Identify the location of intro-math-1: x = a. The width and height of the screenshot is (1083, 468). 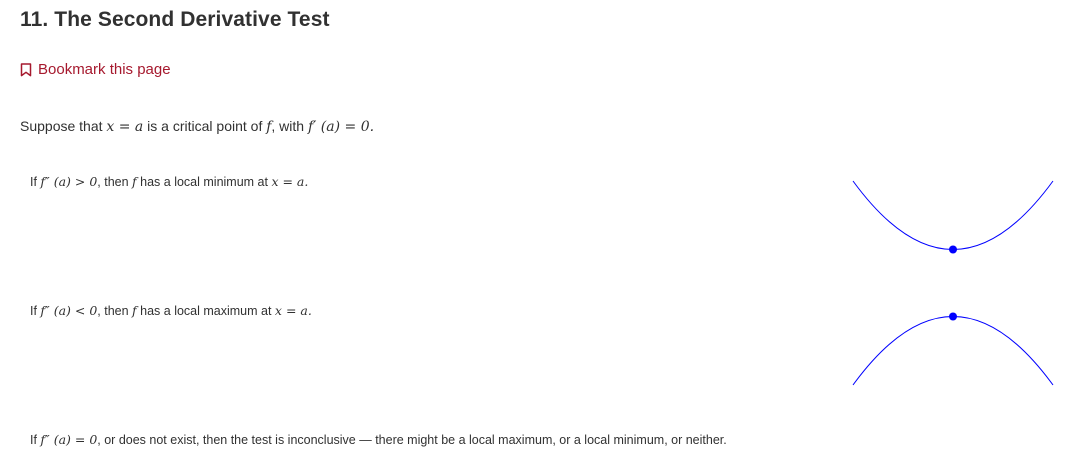
(125, 127).